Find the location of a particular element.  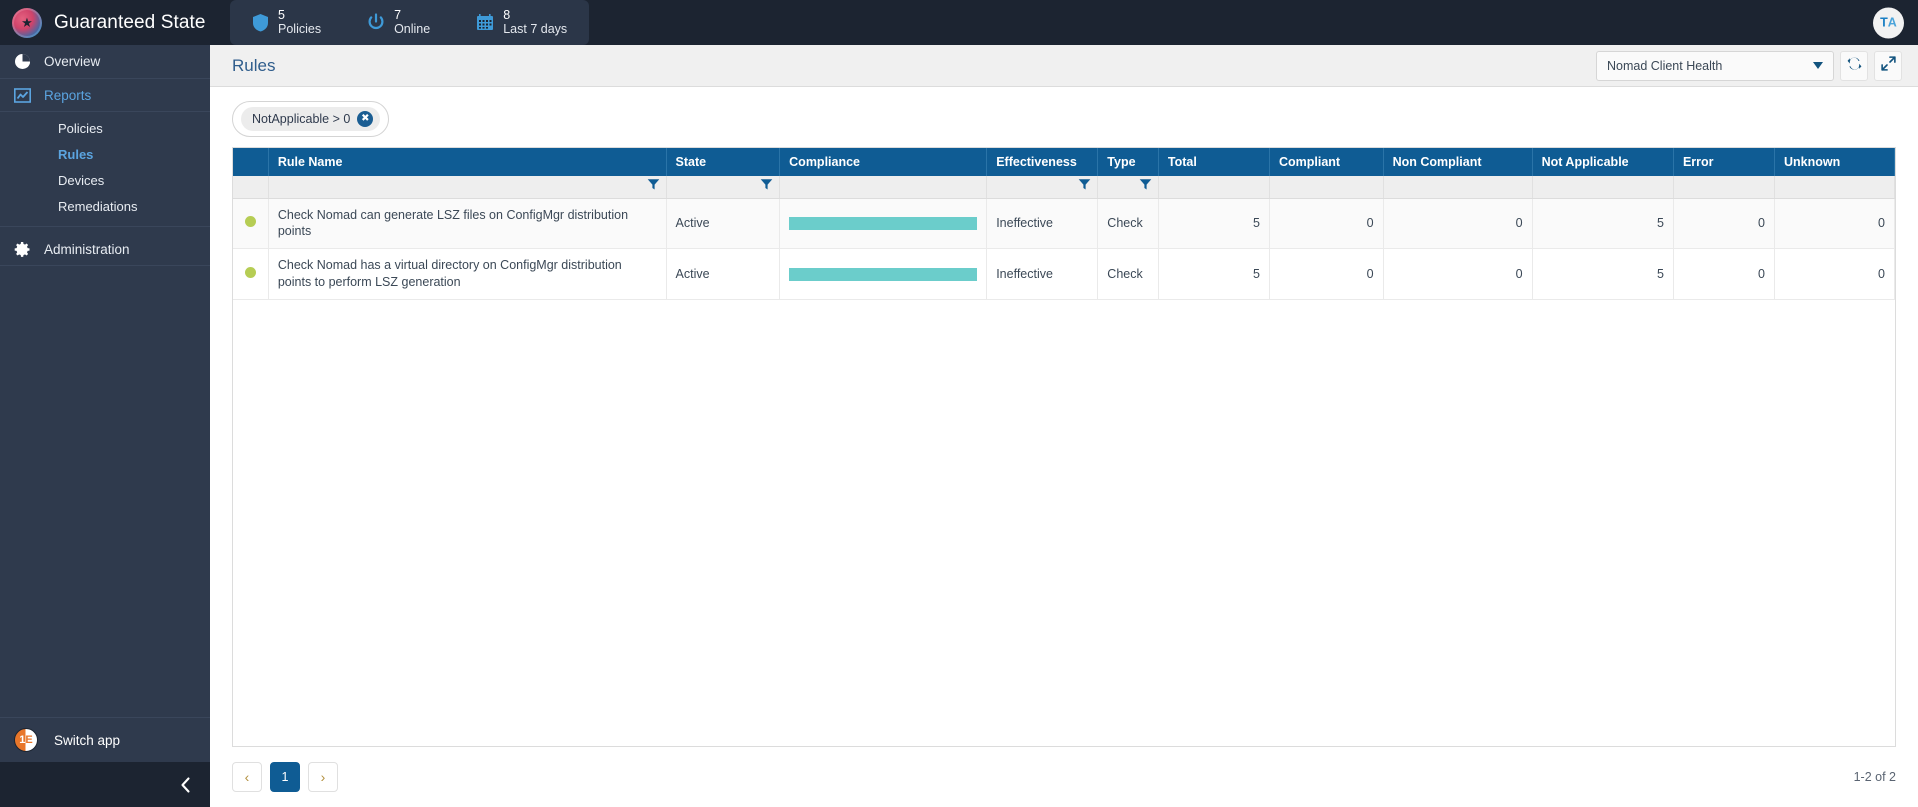

gear-icon is located at coordinates (29, 249).